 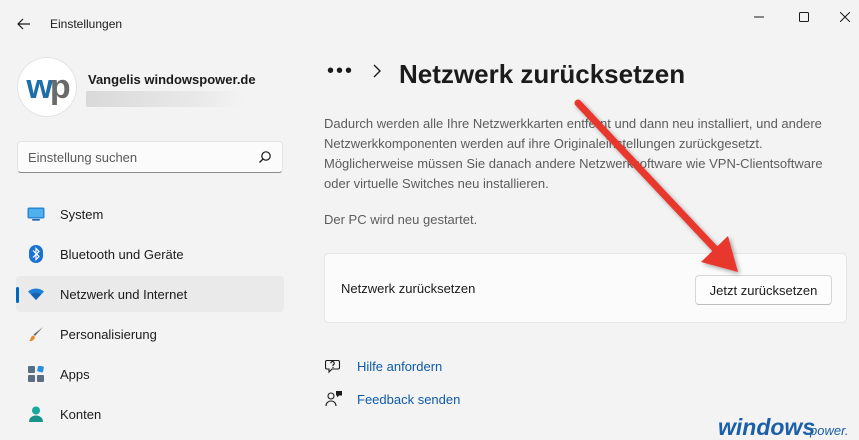 I want to click on sidebar-item-network: Netzwerk und Internet, so click(x=150, y=294).